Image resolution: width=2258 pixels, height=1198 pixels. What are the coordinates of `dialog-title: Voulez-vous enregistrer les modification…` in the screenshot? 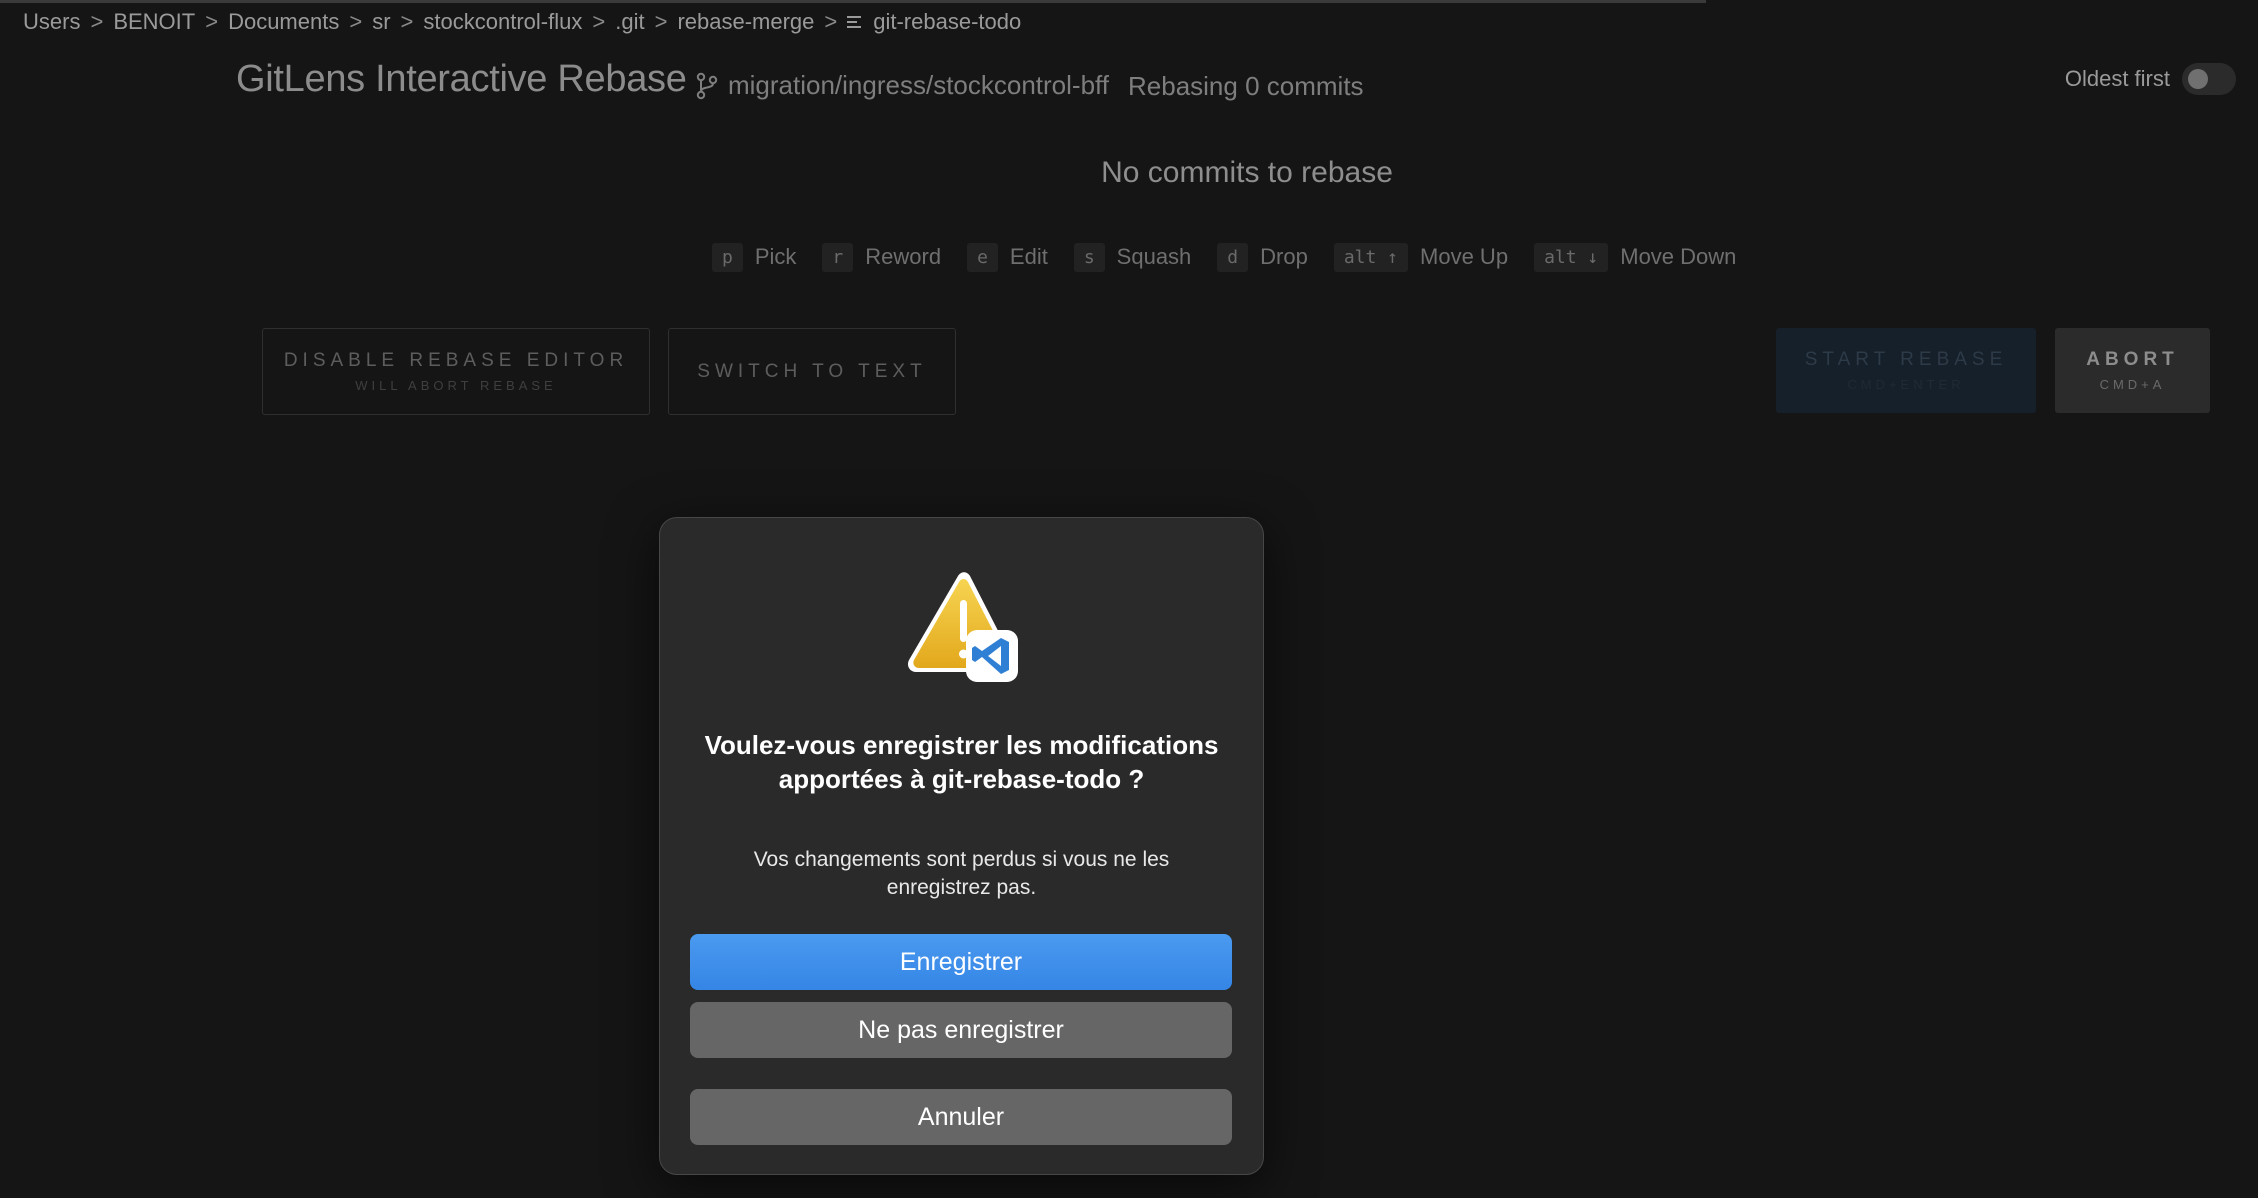 It's located at (961, 762).